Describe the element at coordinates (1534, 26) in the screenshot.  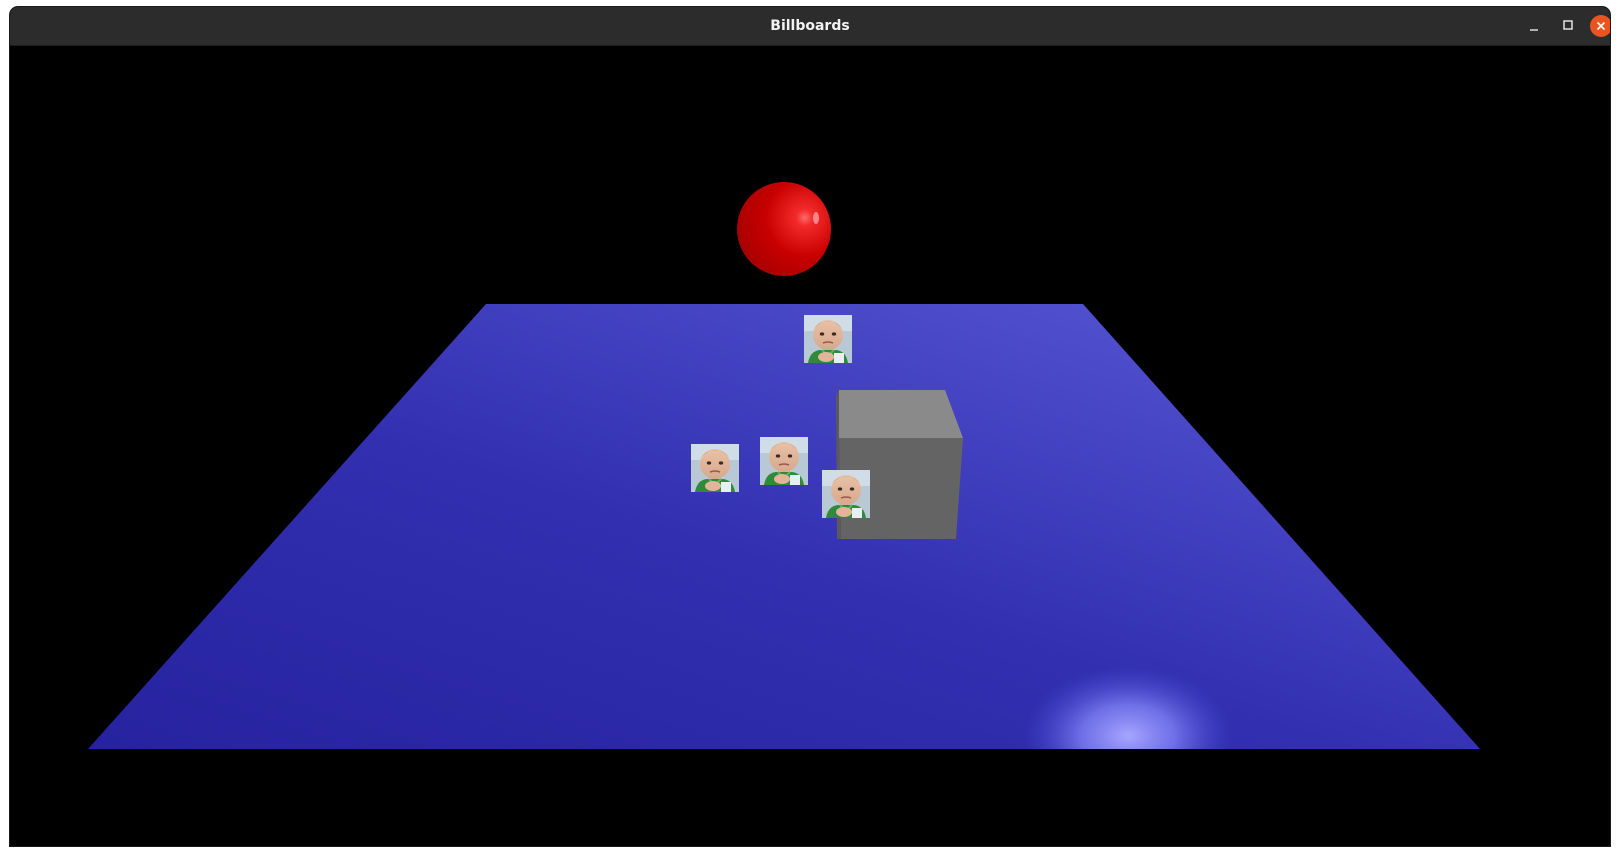
I see `minimize-button` at that location.